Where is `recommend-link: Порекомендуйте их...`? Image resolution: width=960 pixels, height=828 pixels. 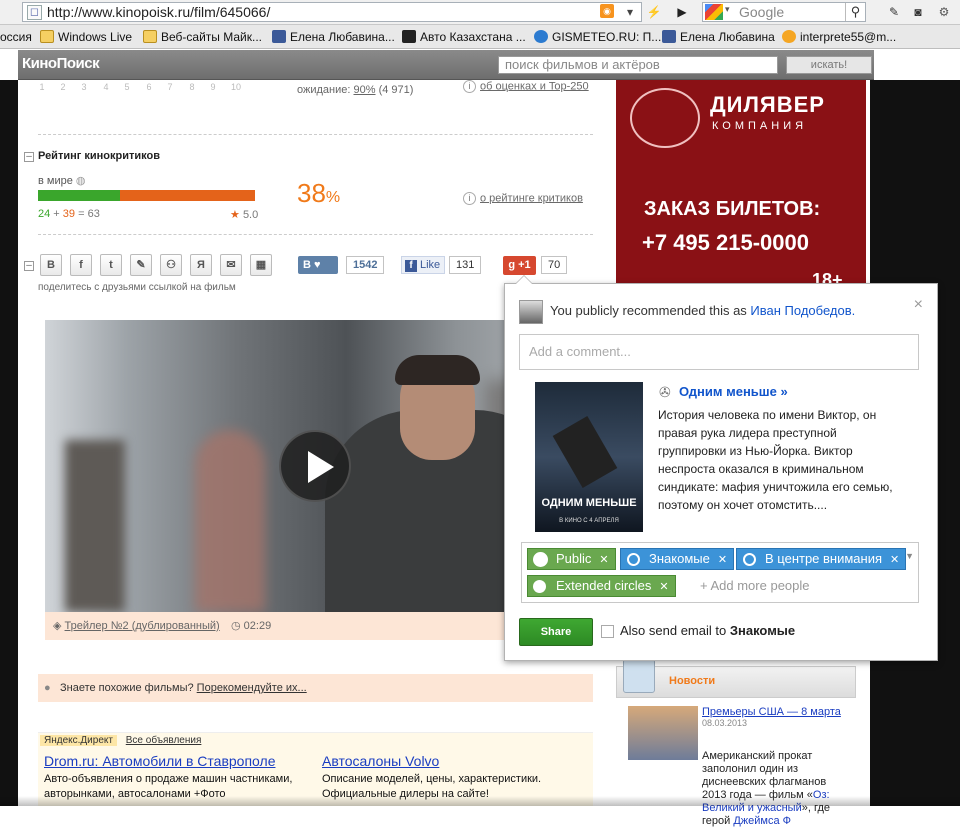
recommend-link: Порекомендуйте их... is located at coordinates (252, 688).